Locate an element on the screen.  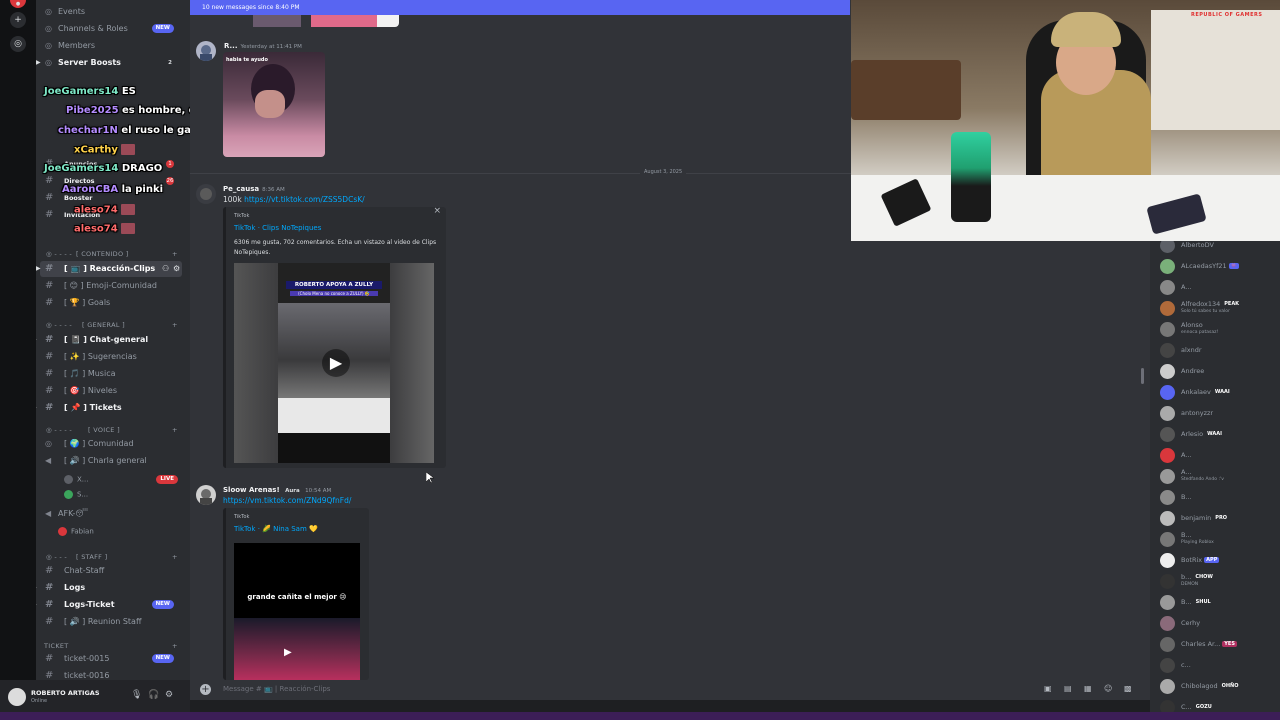
message-image: habia te ayudo is located at coordinates (274, 104).